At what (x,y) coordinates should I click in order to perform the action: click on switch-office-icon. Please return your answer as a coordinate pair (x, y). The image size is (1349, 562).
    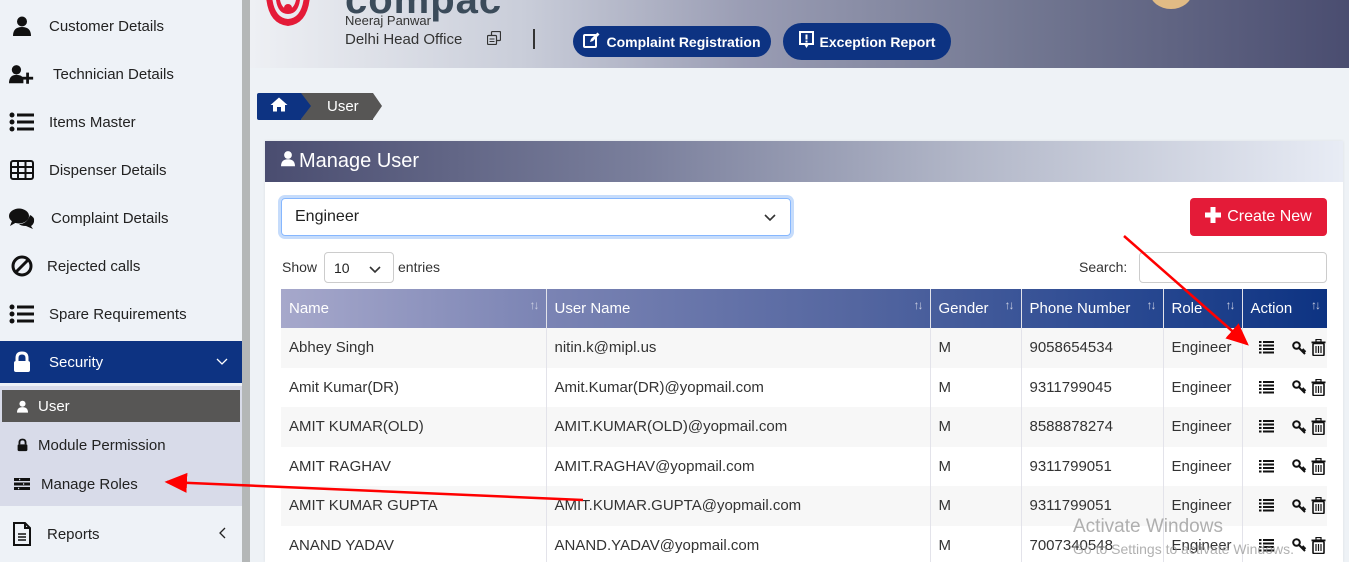
    Looking at the image, I should click on (494, 38).